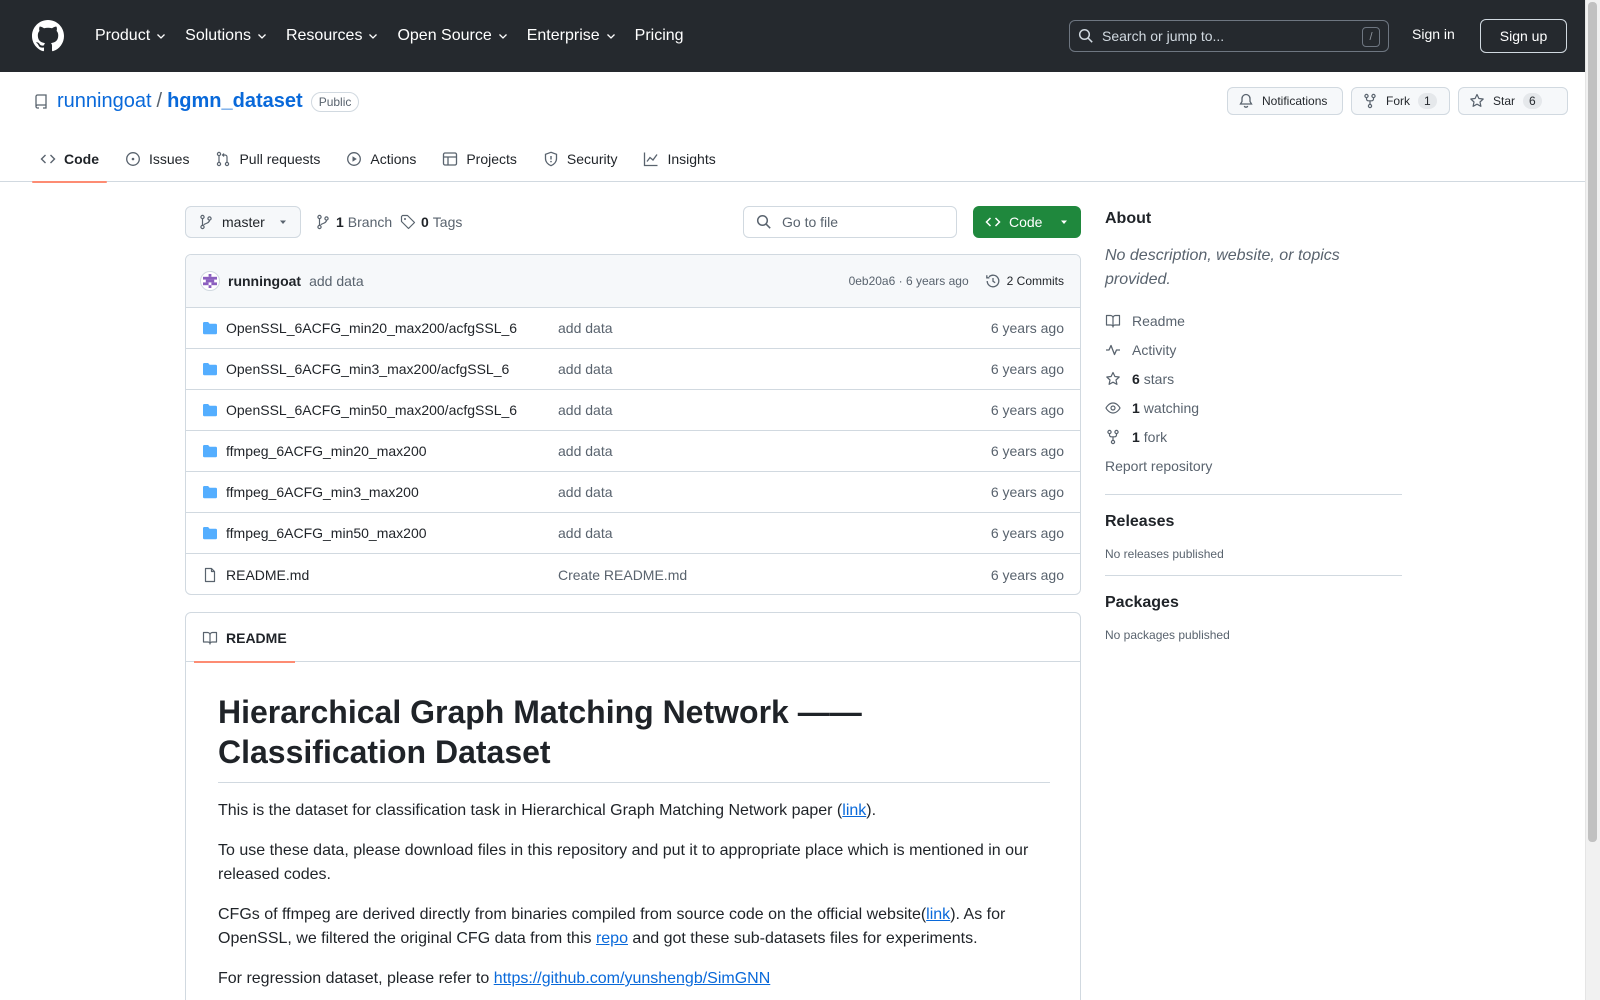  What do you see at coordinates (909, 281) in the screenshot?
I see `commit-hash-time: 0eb20a6 · 6 years ago` at bounding box center [909, 281].